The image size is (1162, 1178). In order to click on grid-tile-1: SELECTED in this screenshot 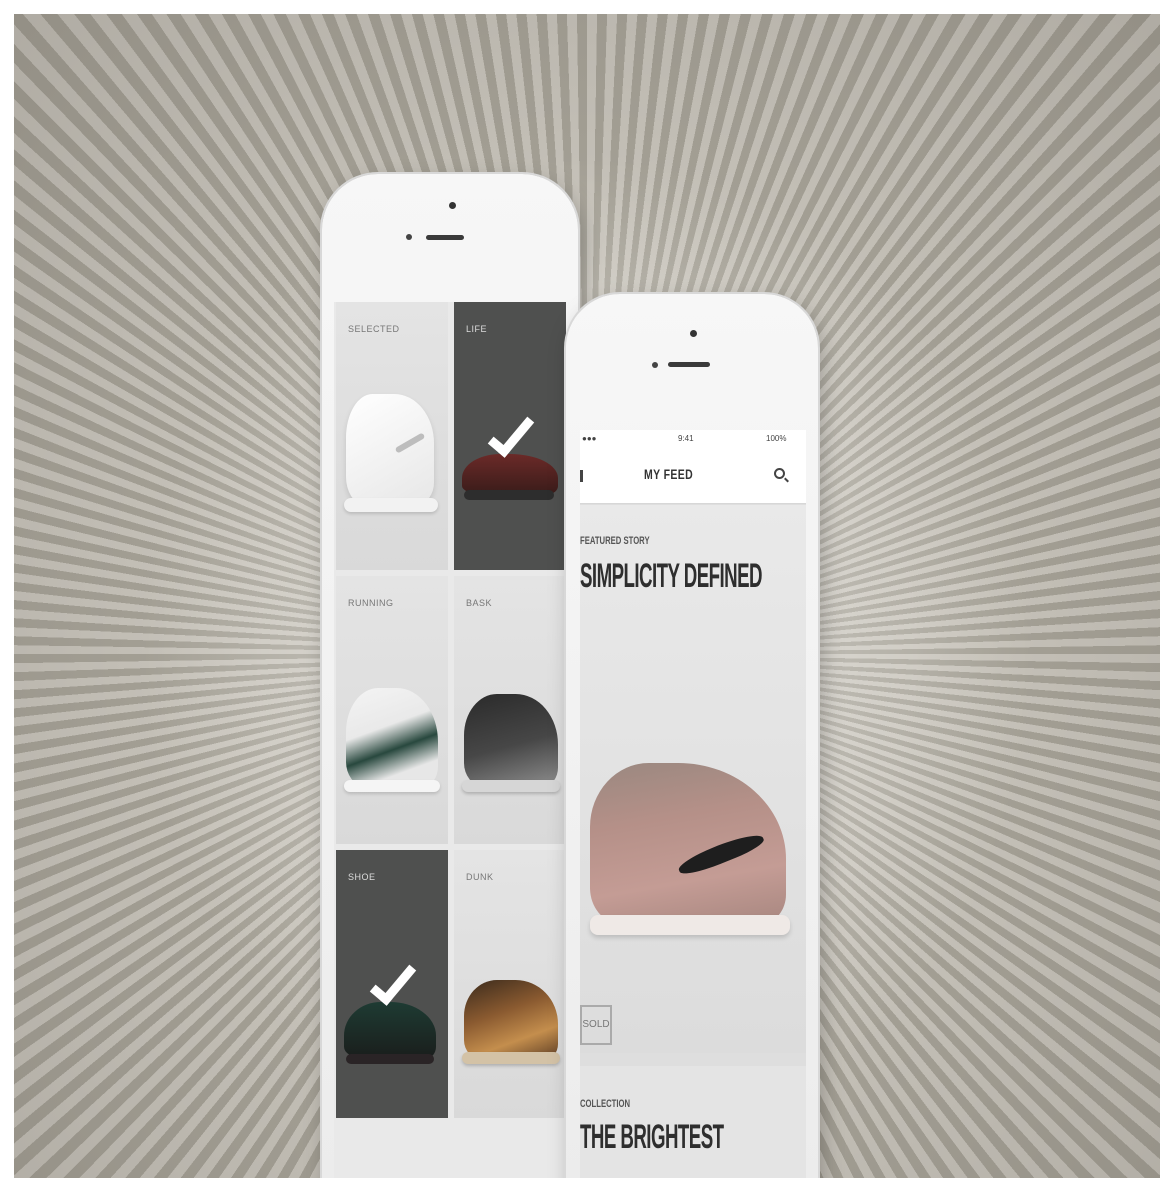, I will do `click(392, 436)`.